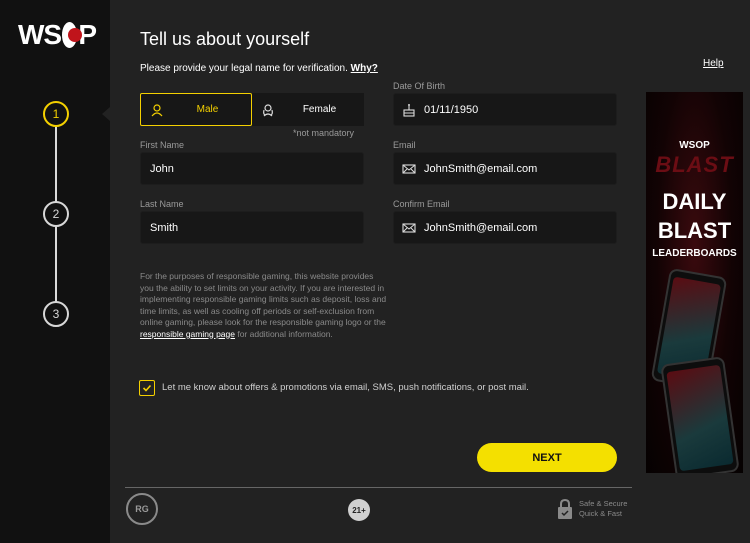 Image resolution: width=750 pixels, height=543 pixels. I want to click on dob-value: 01/11/1950, so click(451, 109).